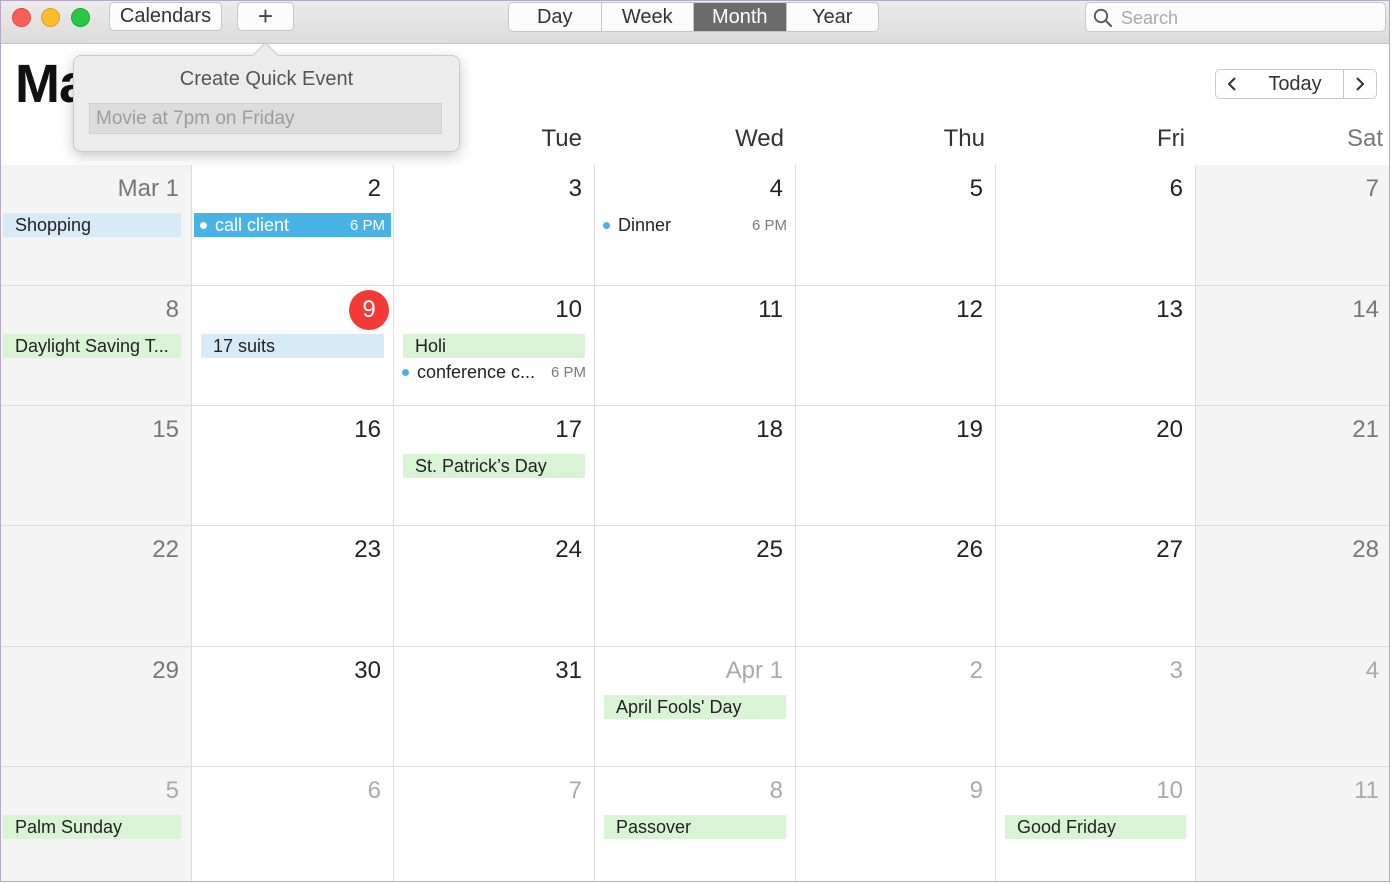 The width and height of the screenshot is (1392, 884). I want to click on all-day-event: April Fools' Day, so click(695, 707).